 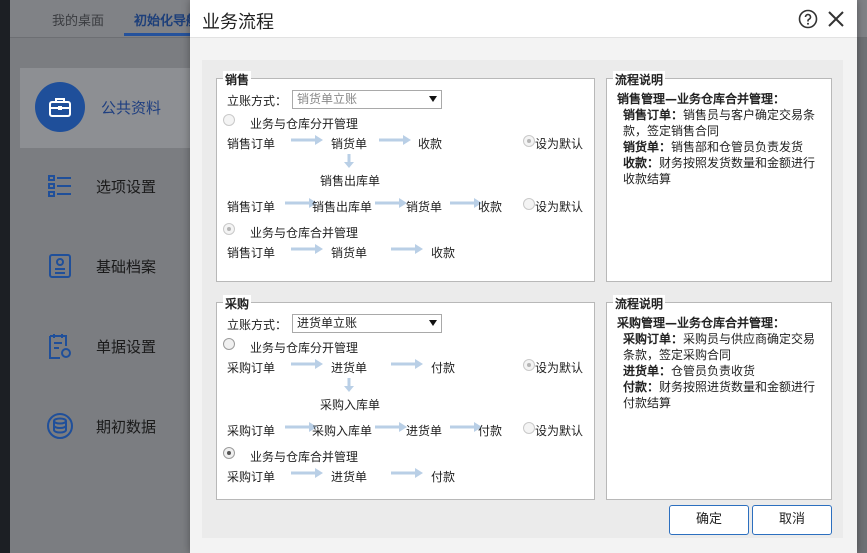 What do you see at coordinates (126, 266) in the screenshot?
I see `menu-label-basic-archive: 基础档案` at bounding box center [126, 266].